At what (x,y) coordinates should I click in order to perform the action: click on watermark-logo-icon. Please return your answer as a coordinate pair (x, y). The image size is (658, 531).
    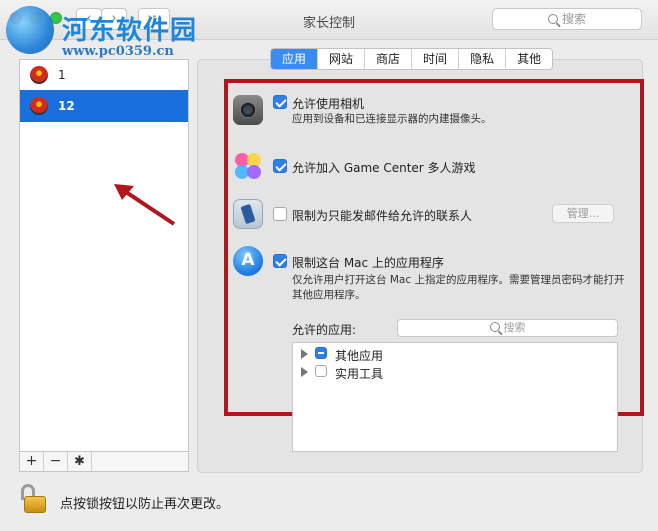
    Looking at the image, I should click on (30, 30).